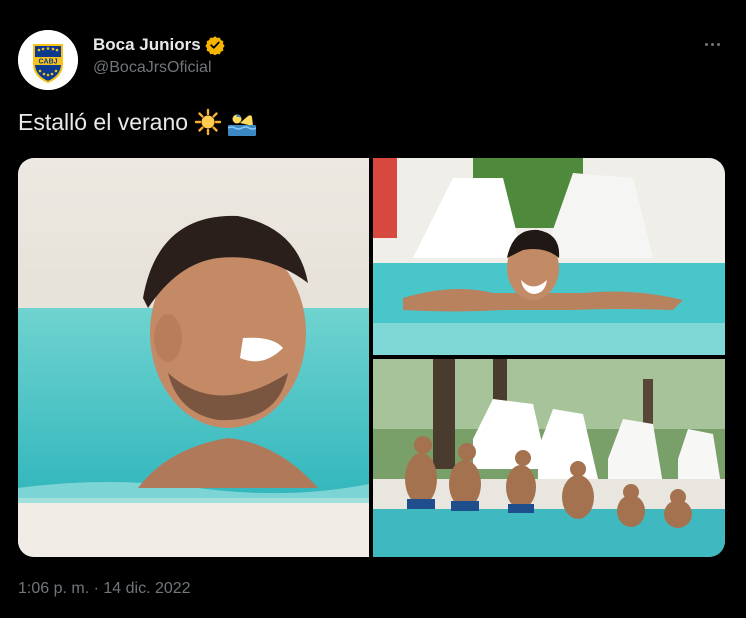 Image resolution: width=746 pixels, height=618 pixels. I want to click on tweet-text: Estalló el verano, so click(103, 121).